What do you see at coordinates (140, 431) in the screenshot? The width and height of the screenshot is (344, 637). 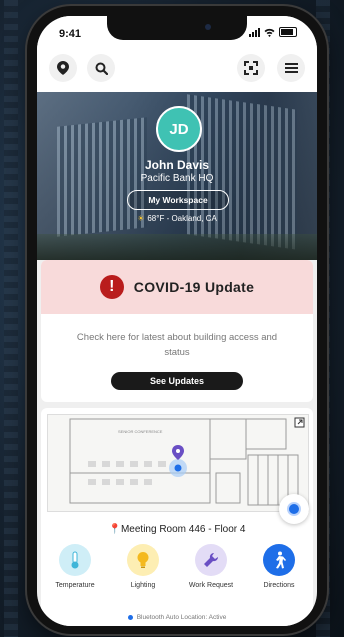 I see `room-tag: SENIOR CONFERENCE` at bounding box center [140, 431].